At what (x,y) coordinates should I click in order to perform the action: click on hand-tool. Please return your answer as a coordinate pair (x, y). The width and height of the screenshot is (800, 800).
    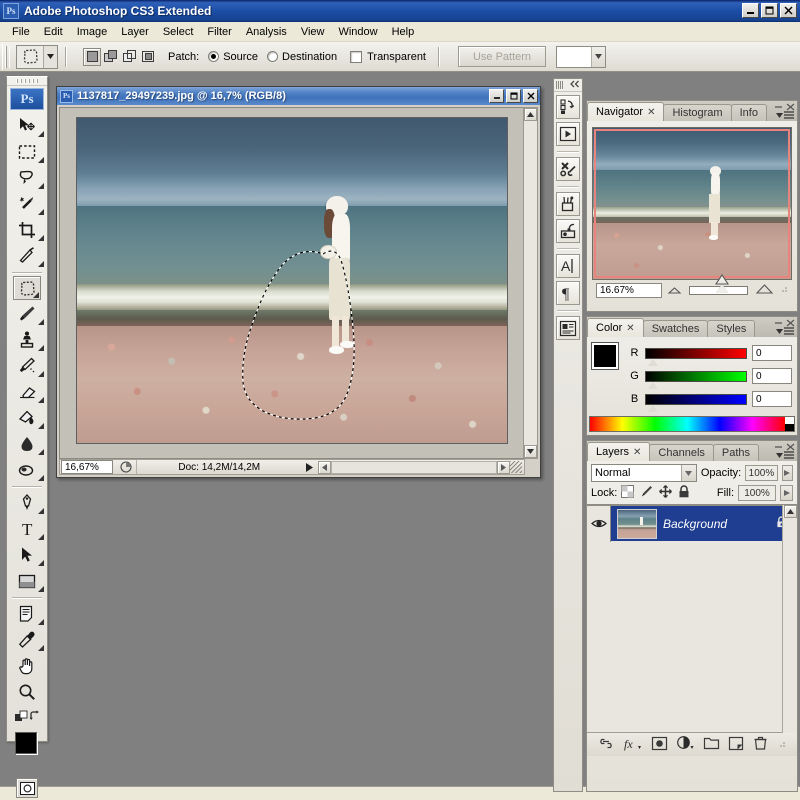
    Looking at the image, I should click on (27, 666).